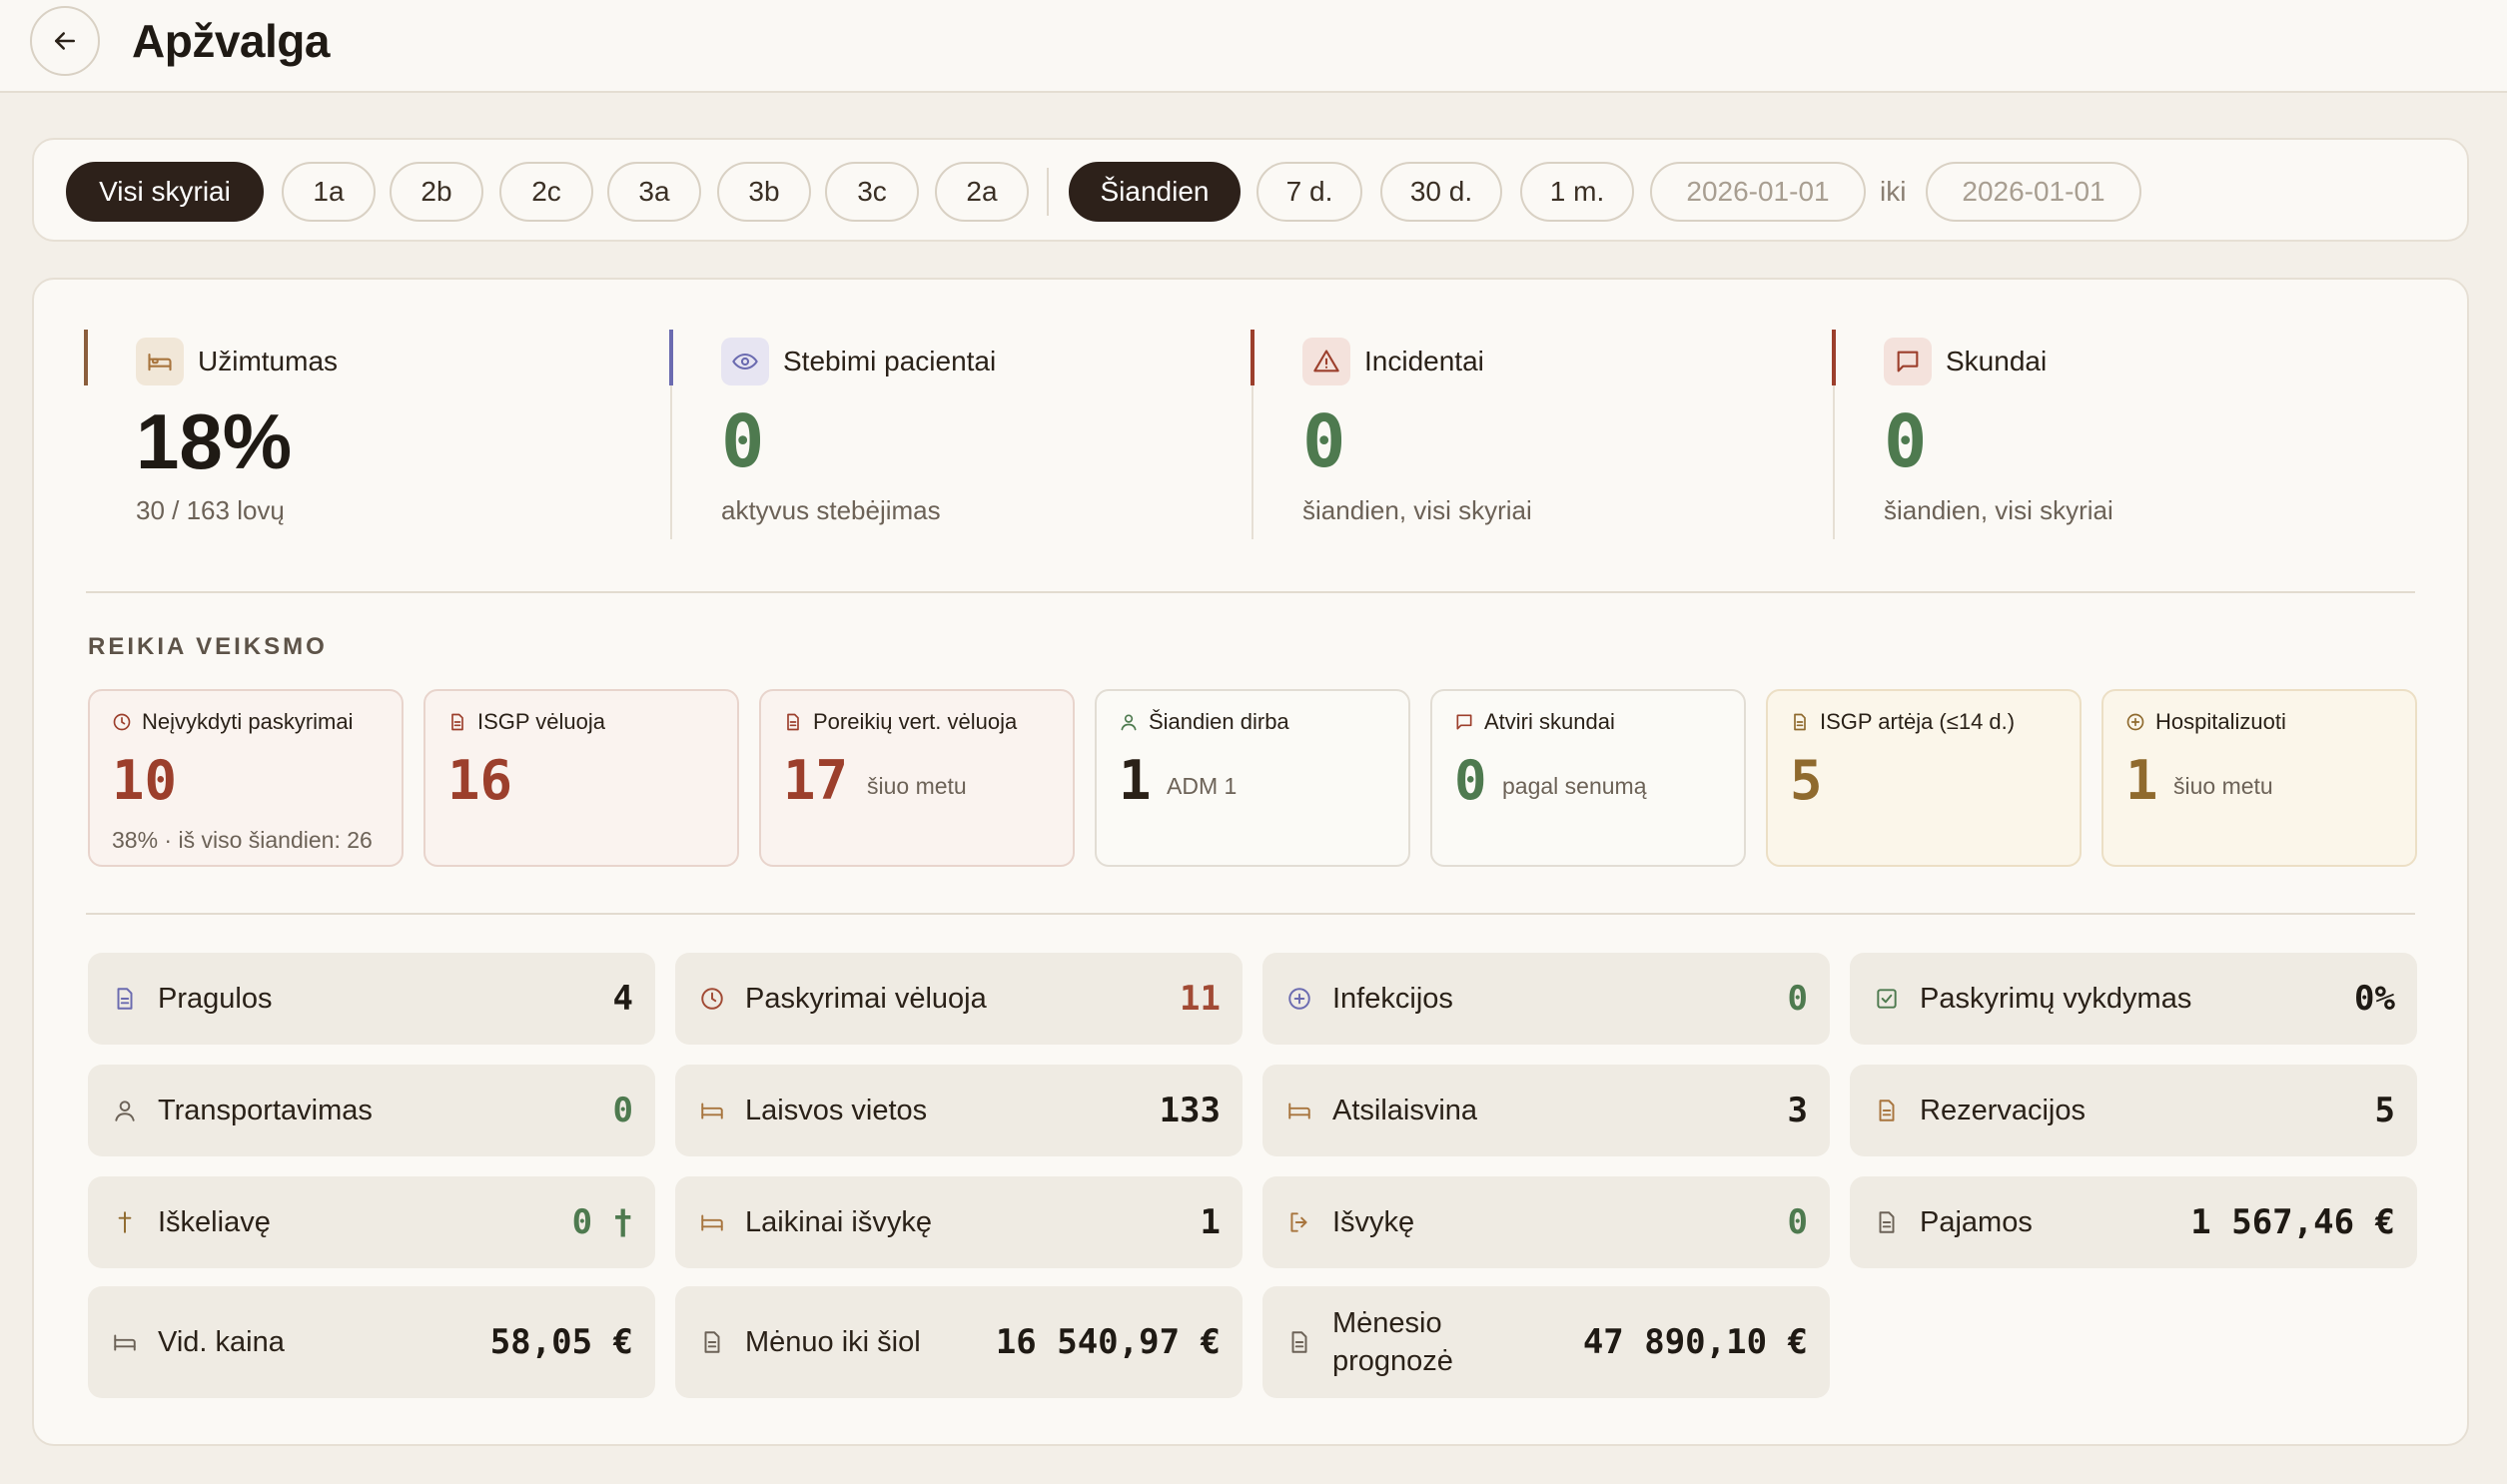  I want to click on action-card-value: 17, so click(816, 781).